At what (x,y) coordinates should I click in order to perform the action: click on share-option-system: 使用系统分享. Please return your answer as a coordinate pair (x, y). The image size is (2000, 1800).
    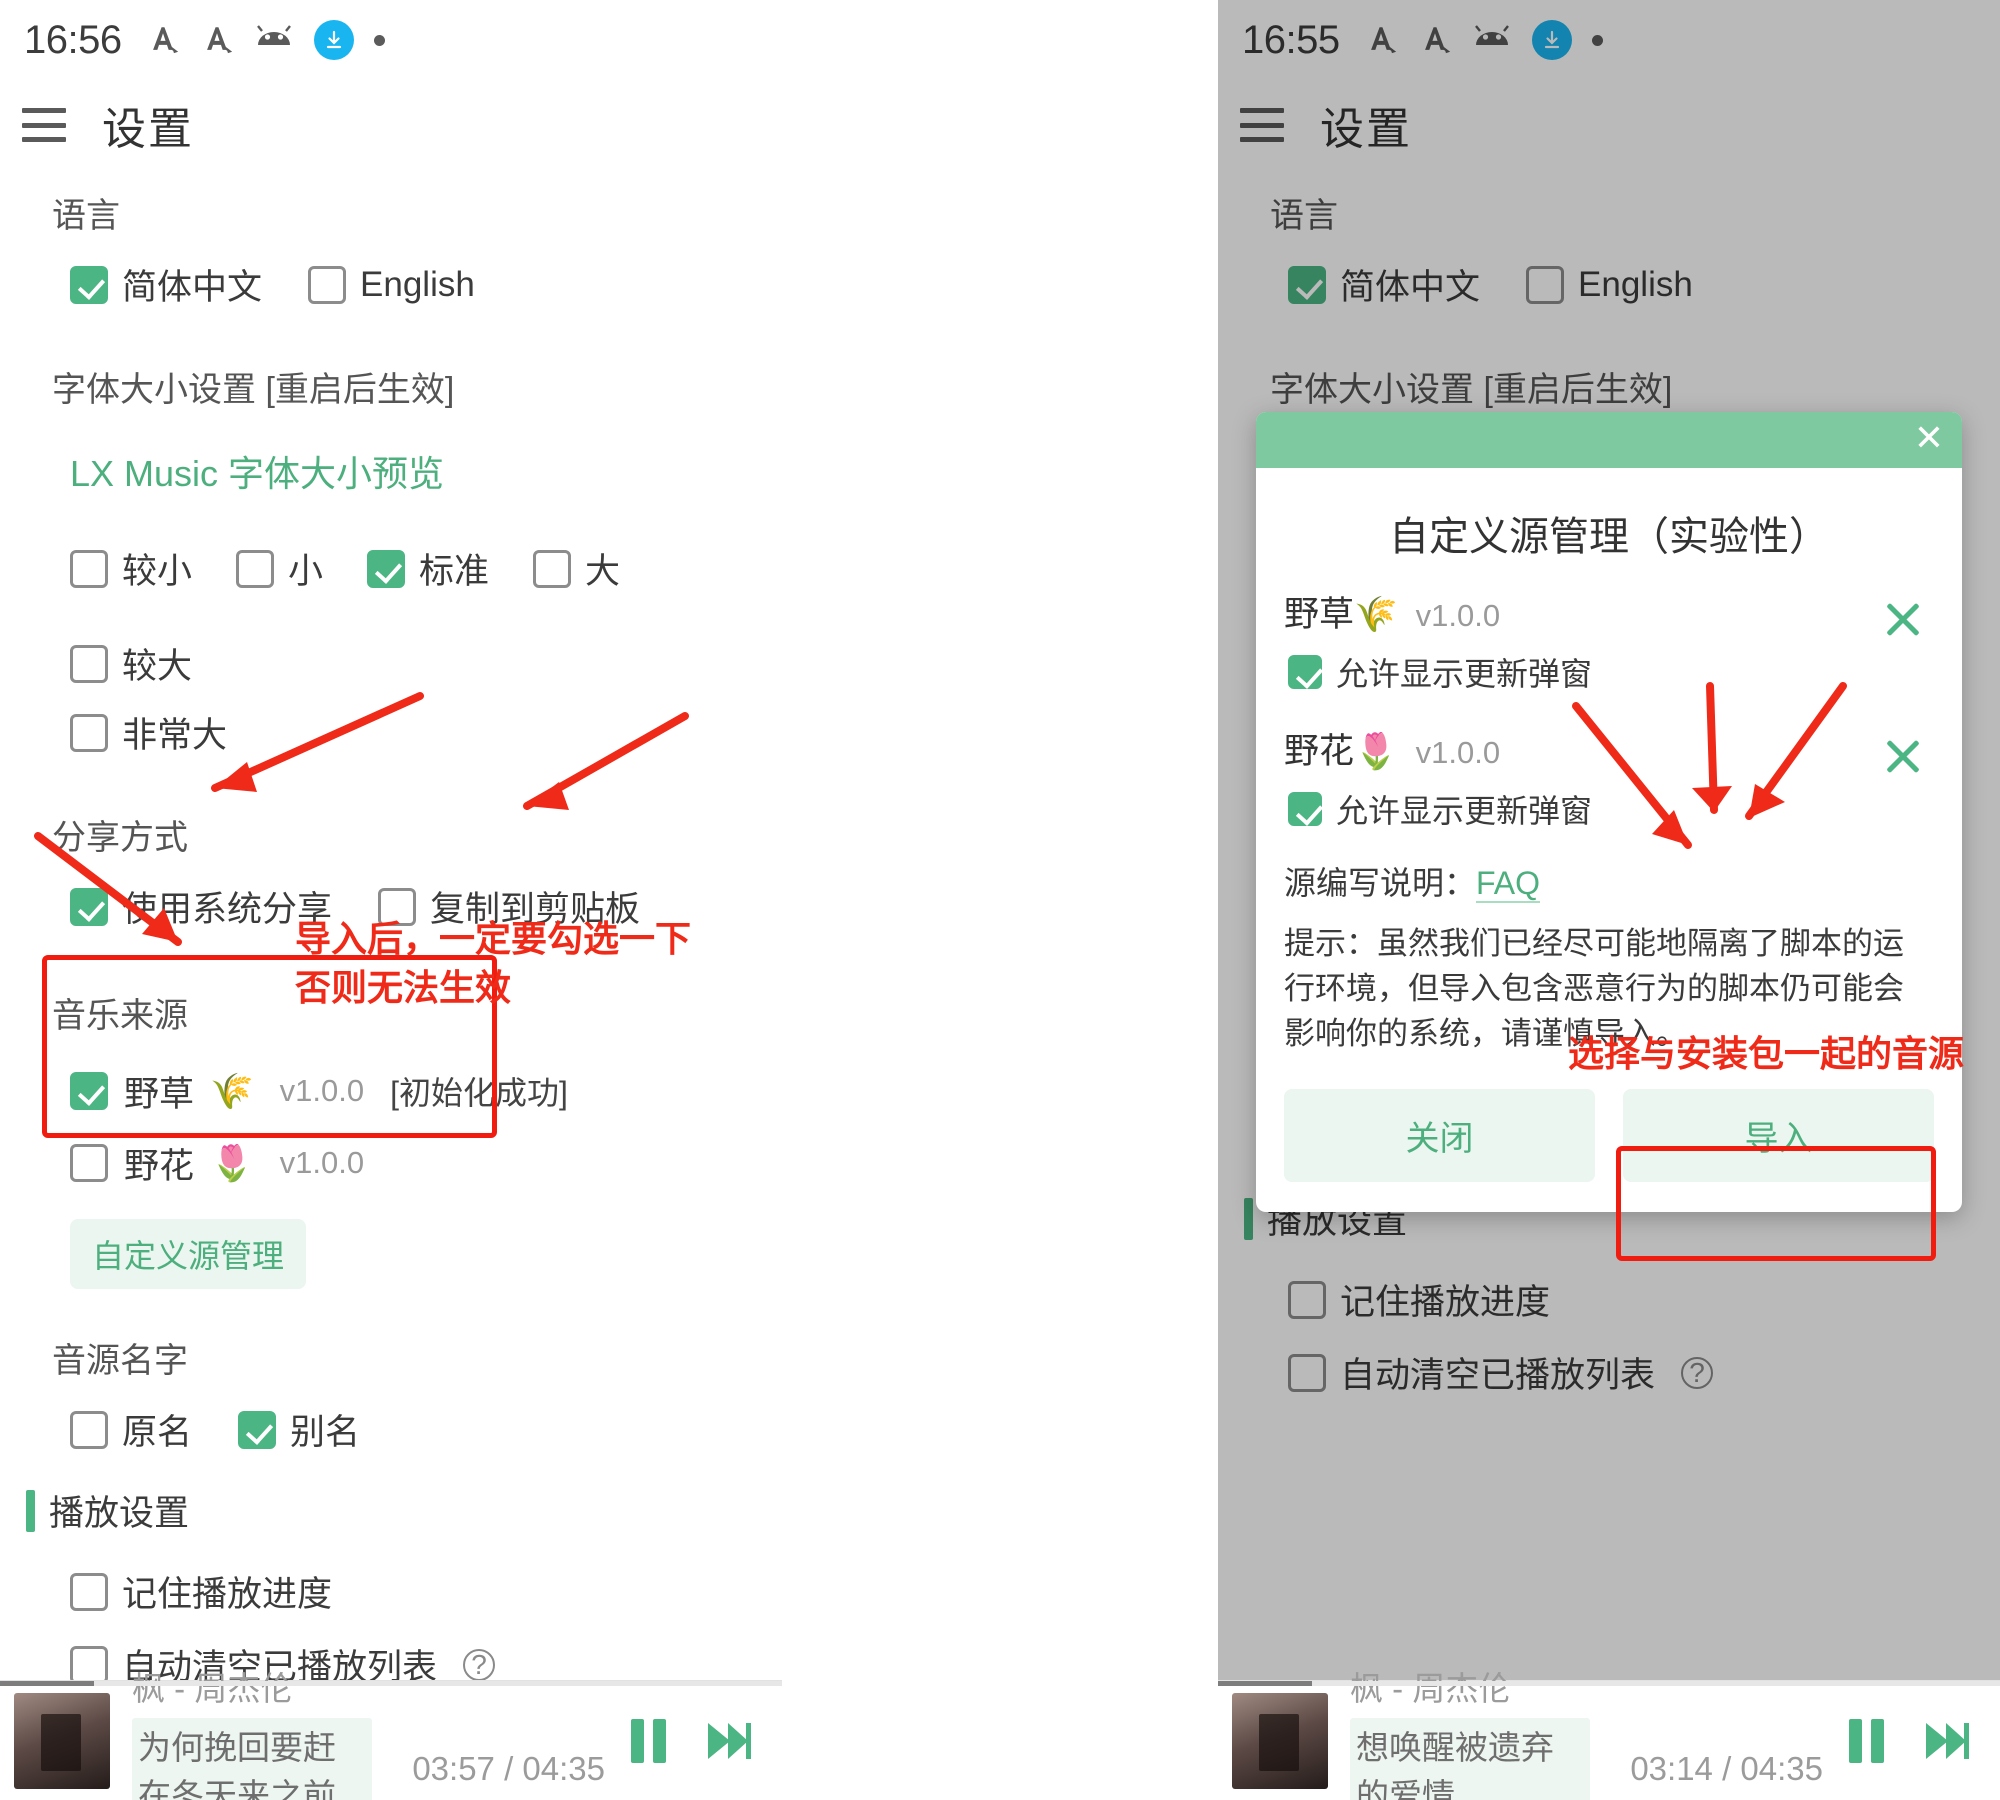
    Looking at the image, I should click on (201, 906).